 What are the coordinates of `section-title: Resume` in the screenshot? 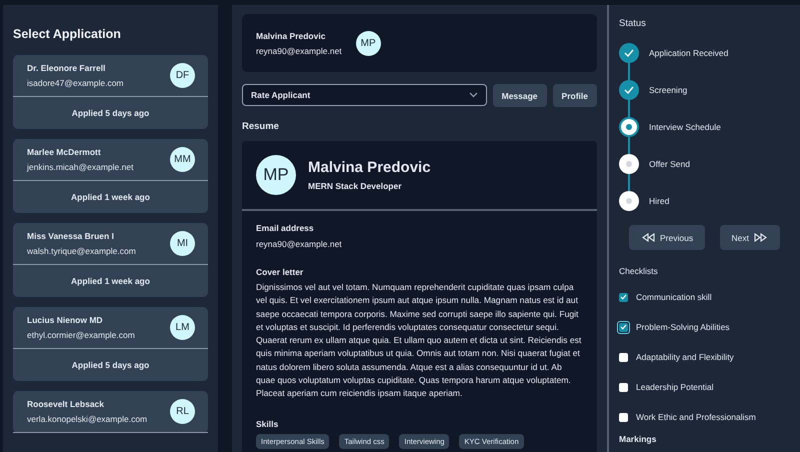 It's located at (261, 126).